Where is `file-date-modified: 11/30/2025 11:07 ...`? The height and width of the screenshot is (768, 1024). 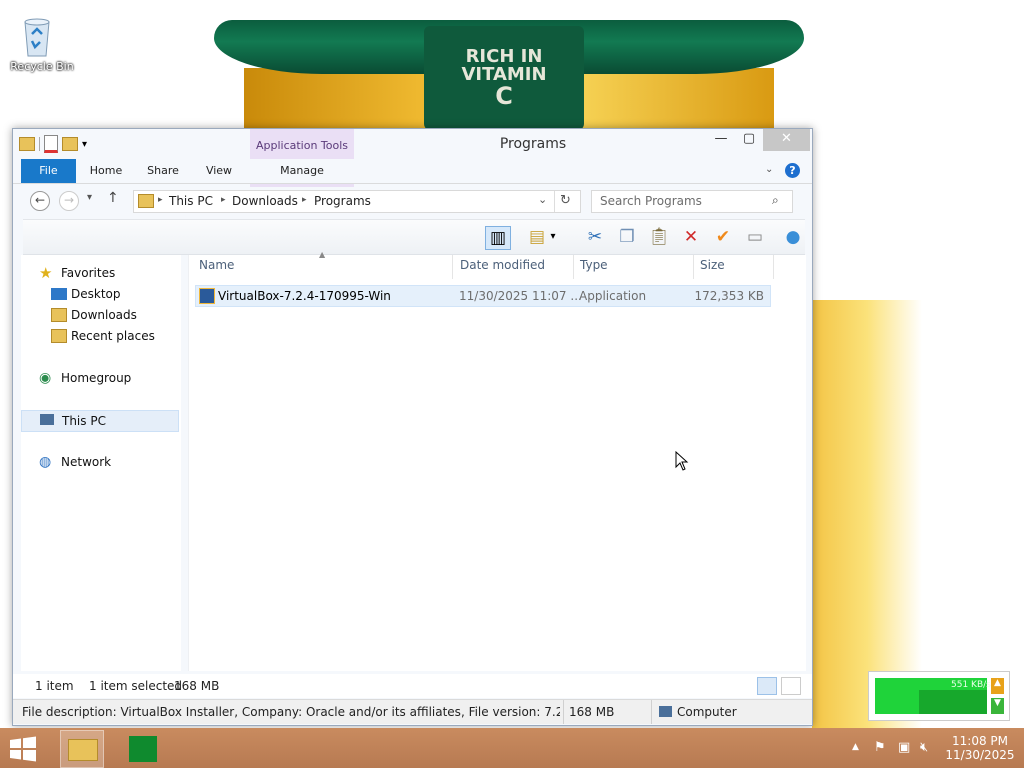 file-date-modified: 11/30/2025 11:07 ... is located at coordinates (520, 296).